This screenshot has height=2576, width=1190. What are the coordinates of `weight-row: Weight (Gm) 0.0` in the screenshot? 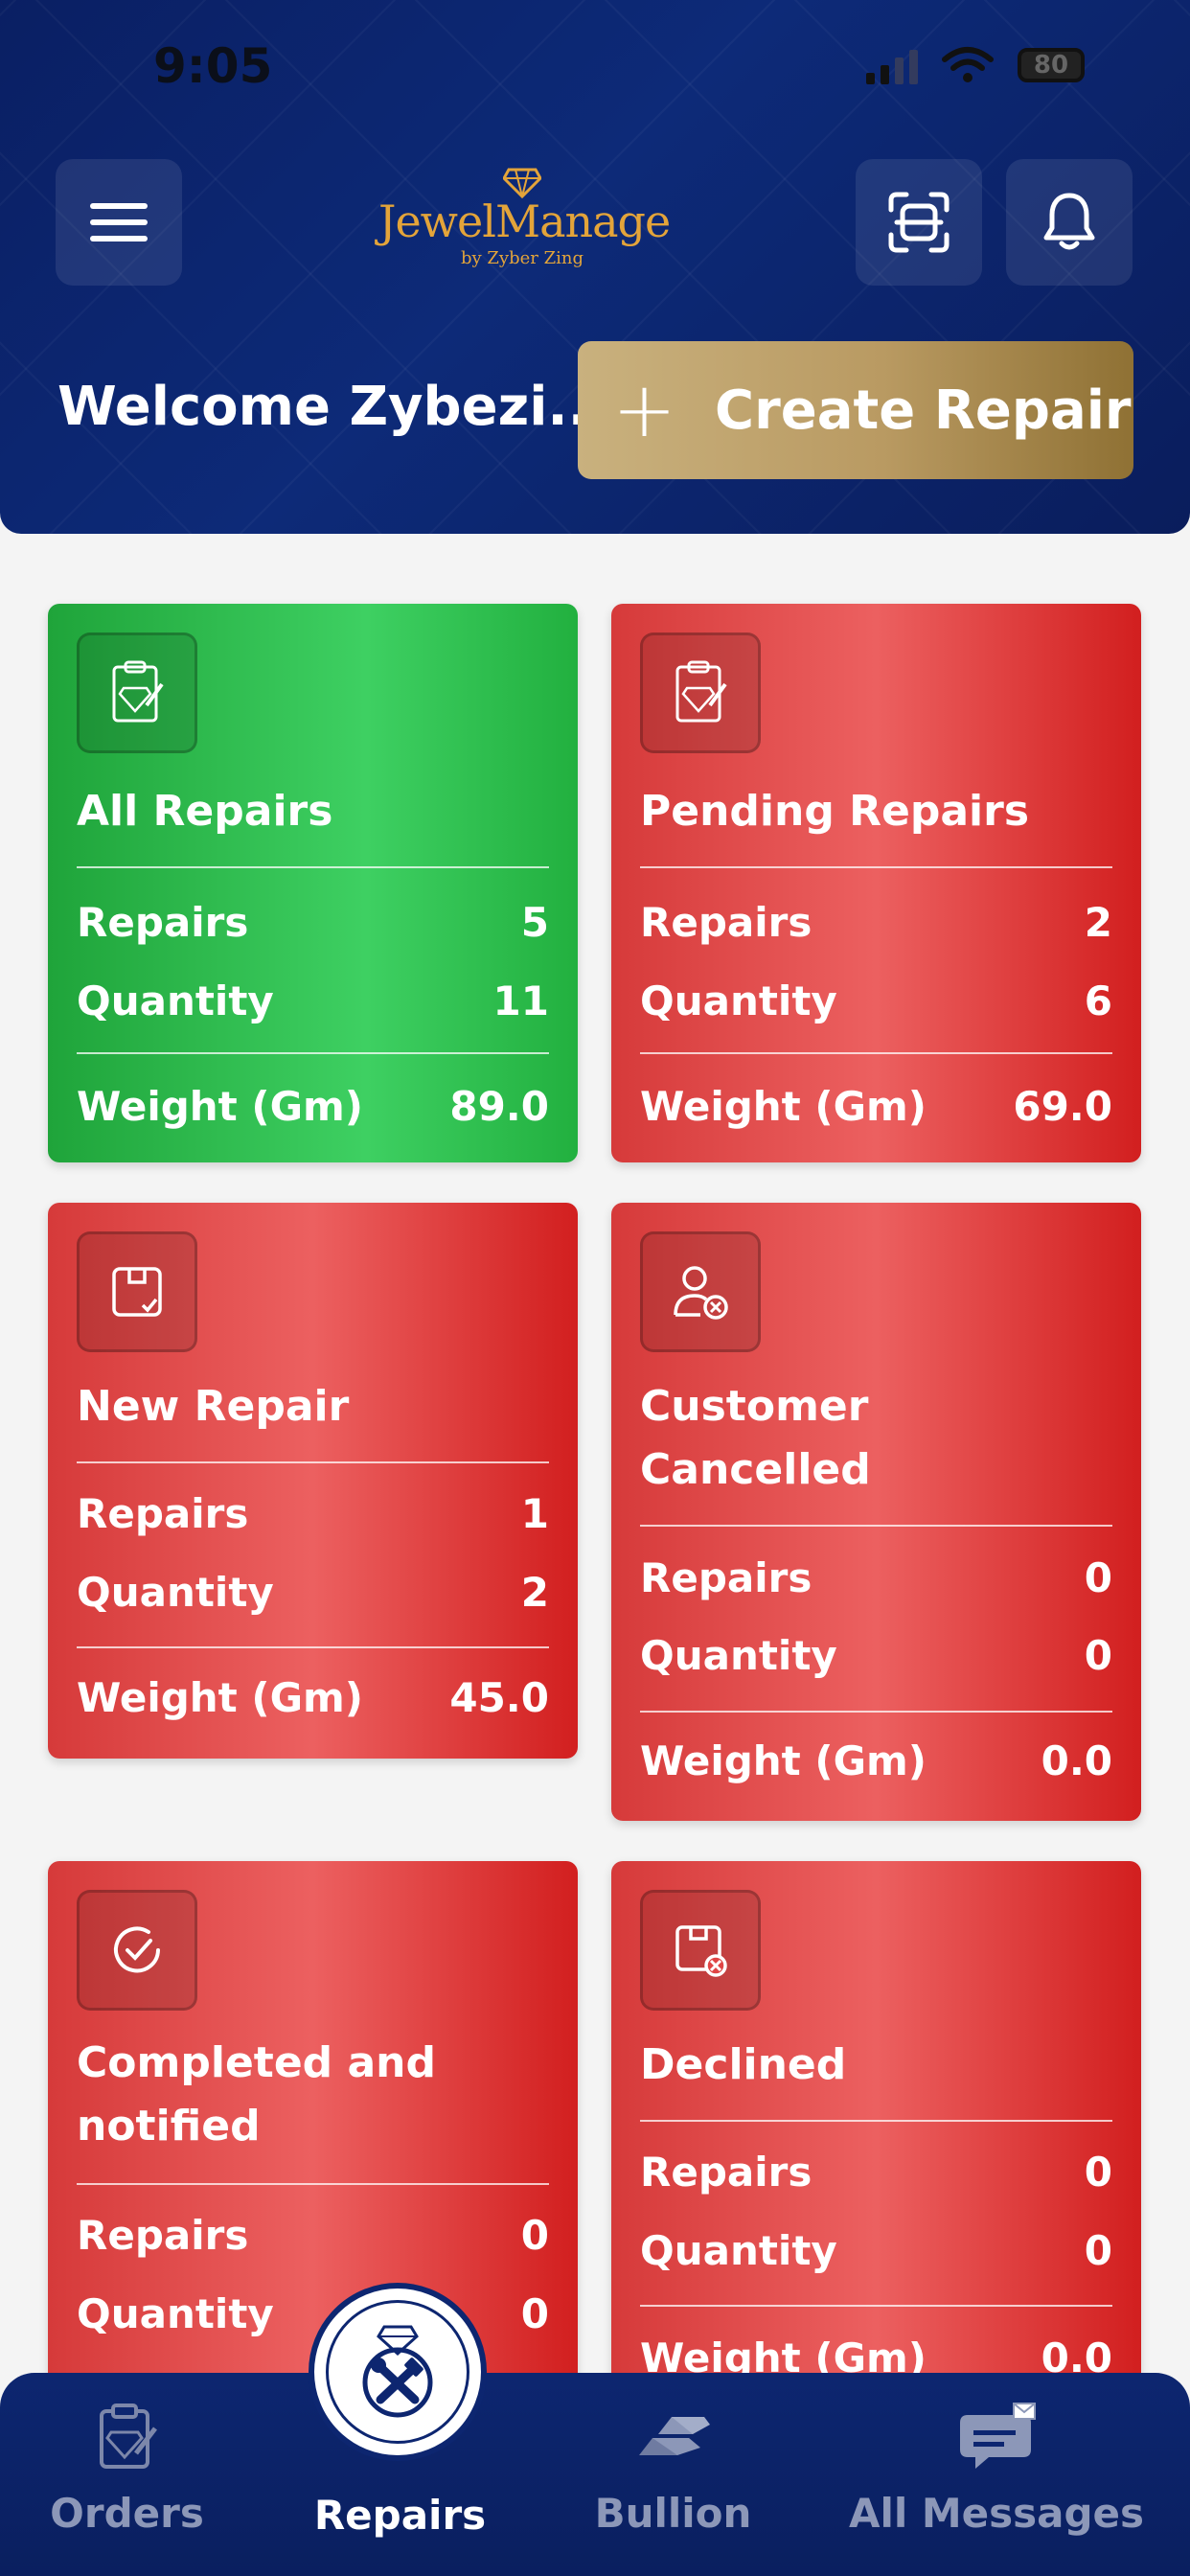 It's located at (876, 1760).